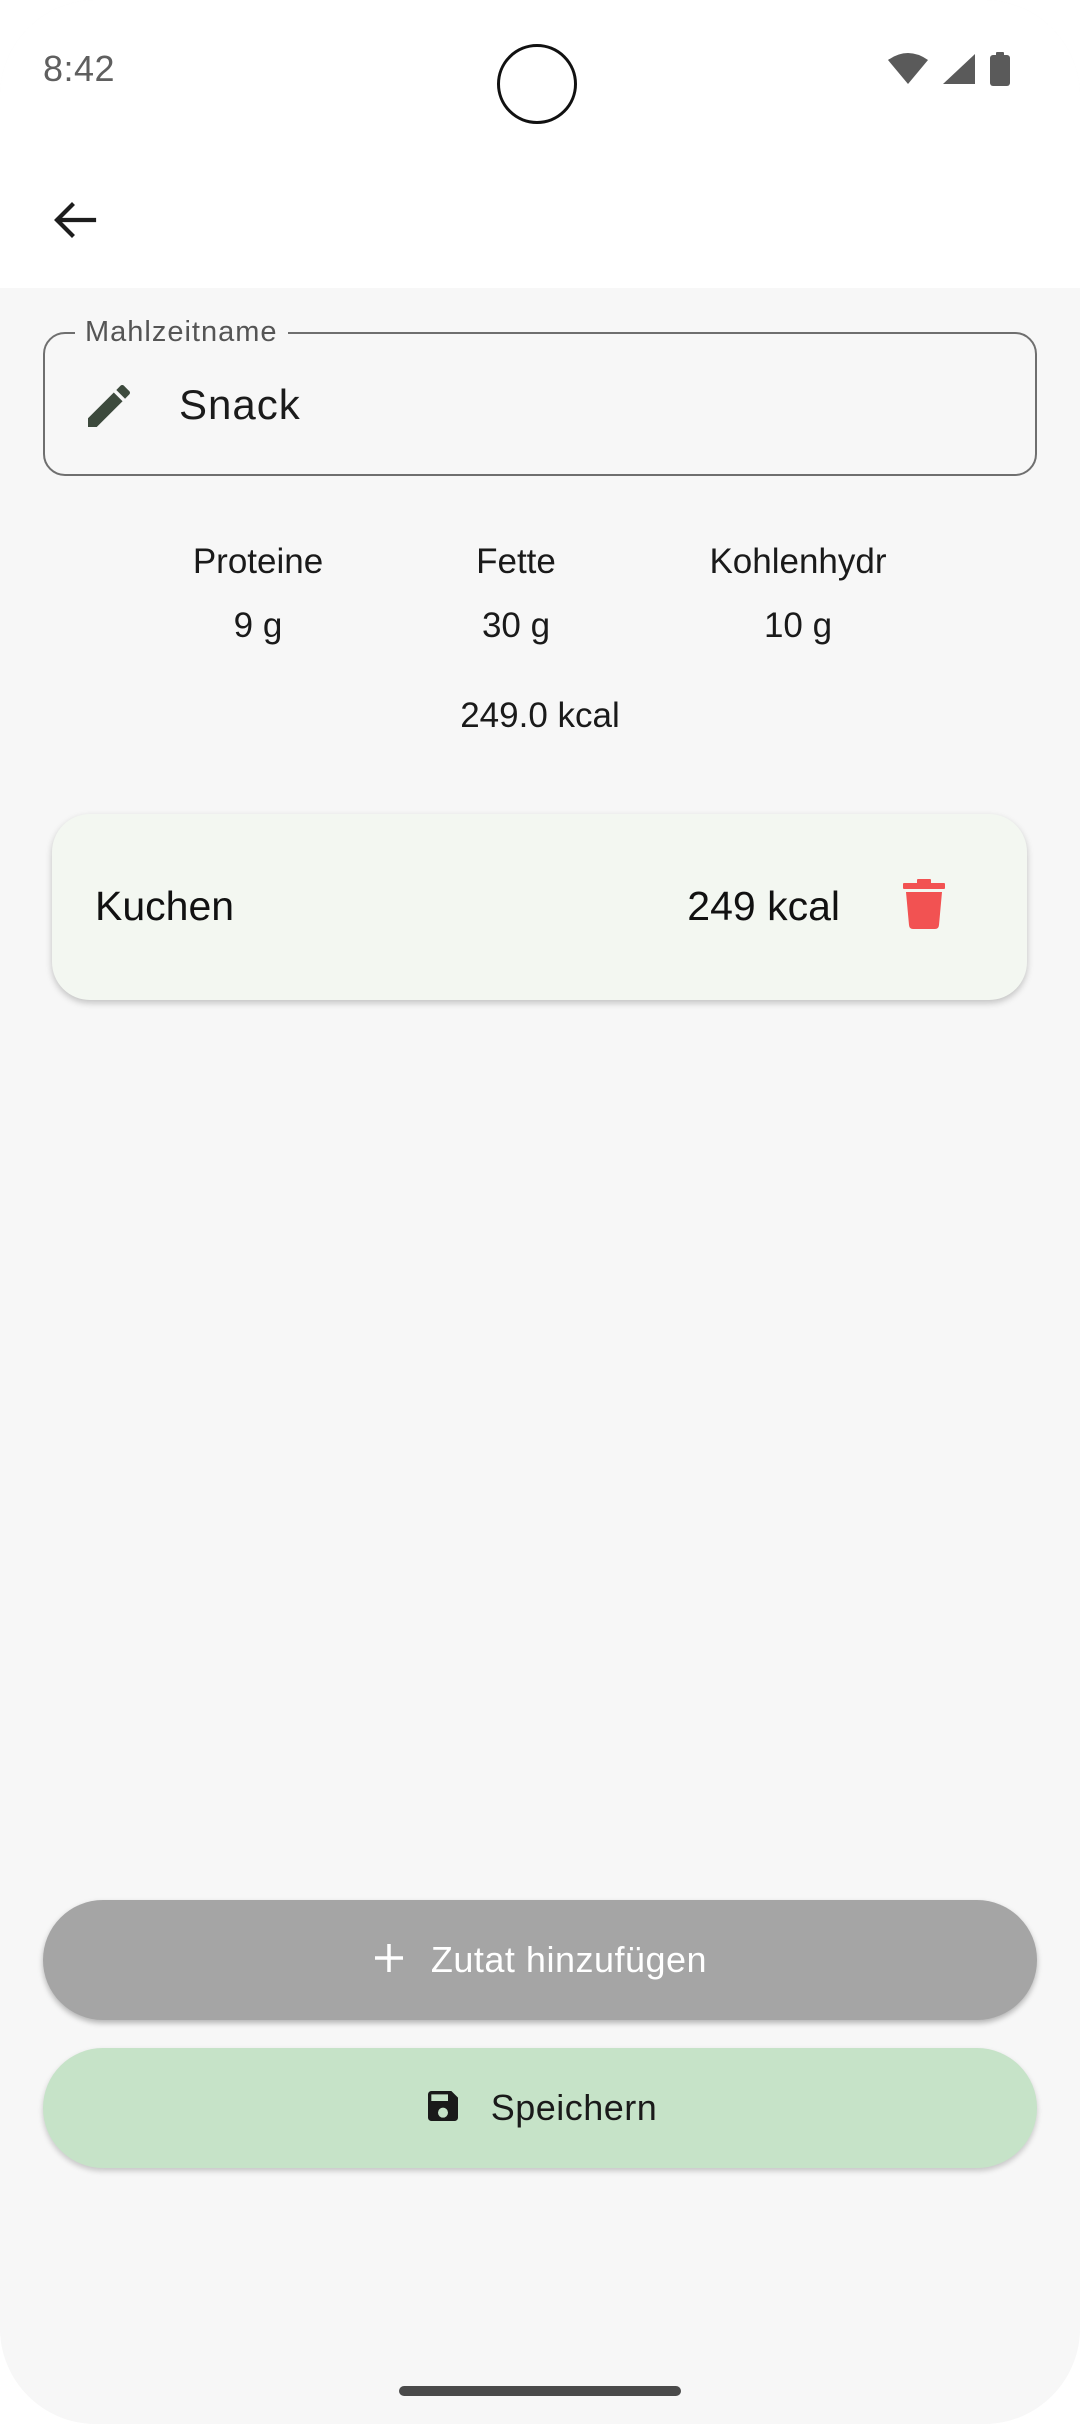 This screenshot has height=2424, width=1080. I want to click on front-camera, so click(537, 84).